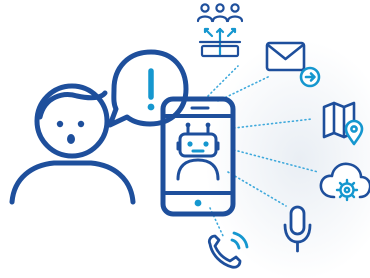 This screenshot has width=370, height=278. Describe the element at coordinates (220, 30) in the screenshot. I see `users-network-icon` at that location.